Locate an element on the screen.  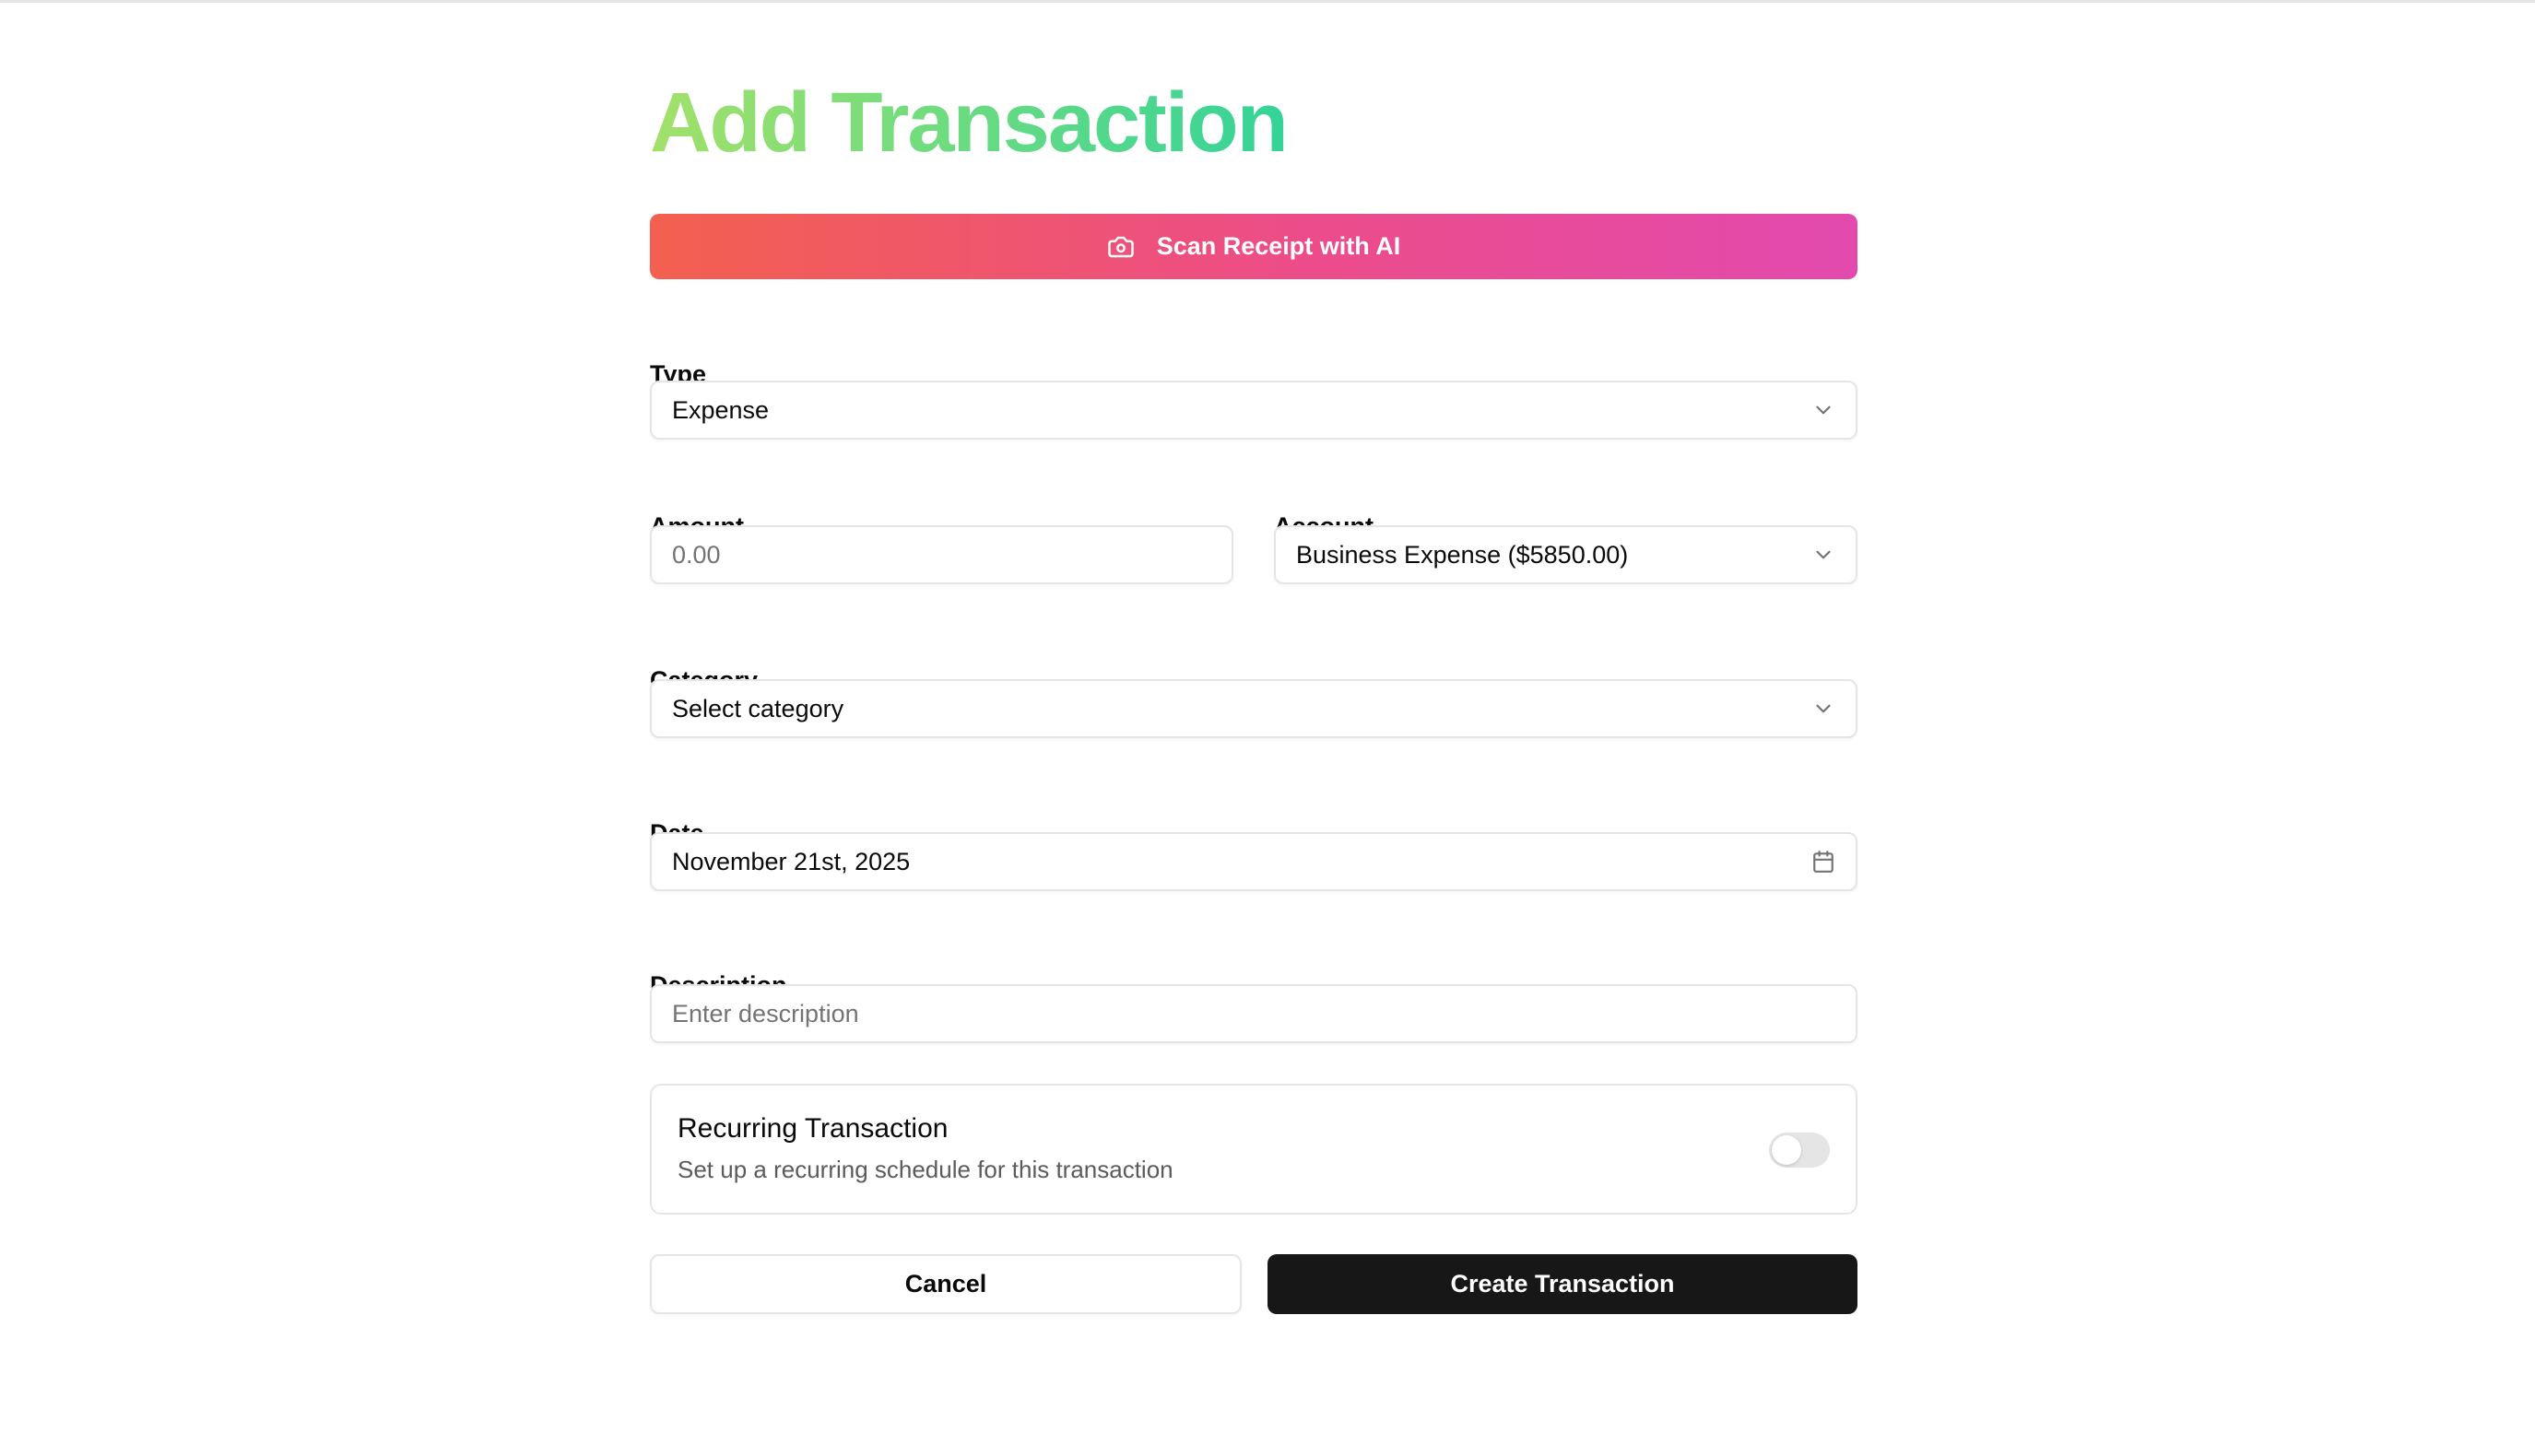
description-input: Enter description is located at coordinates (1253, 1013).